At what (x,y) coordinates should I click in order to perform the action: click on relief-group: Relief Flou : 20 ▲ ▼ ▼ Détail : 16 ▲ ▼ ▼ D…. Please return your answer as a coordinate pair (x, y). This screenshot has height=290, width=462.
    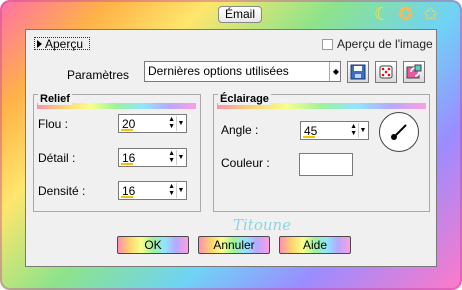
    Looking at the image, I should click on (117, 152).